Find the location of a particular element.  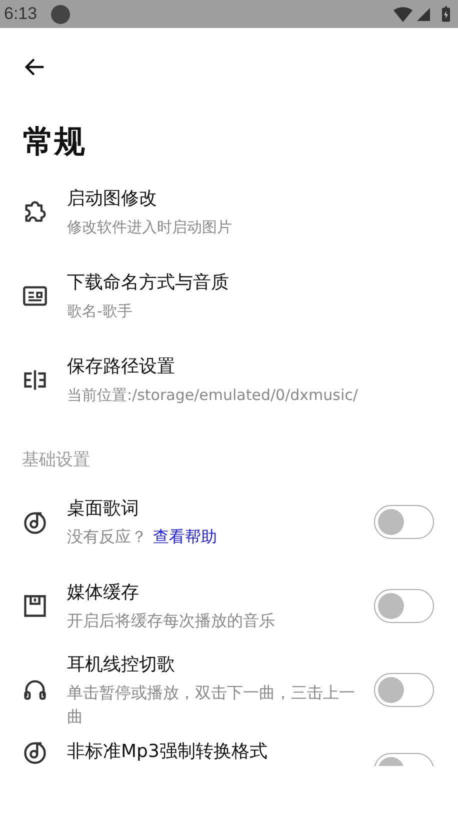

item-subtitle: 当前位置:/storage/emulated/0/dxmusic/ is located at coordinates (213, 395).